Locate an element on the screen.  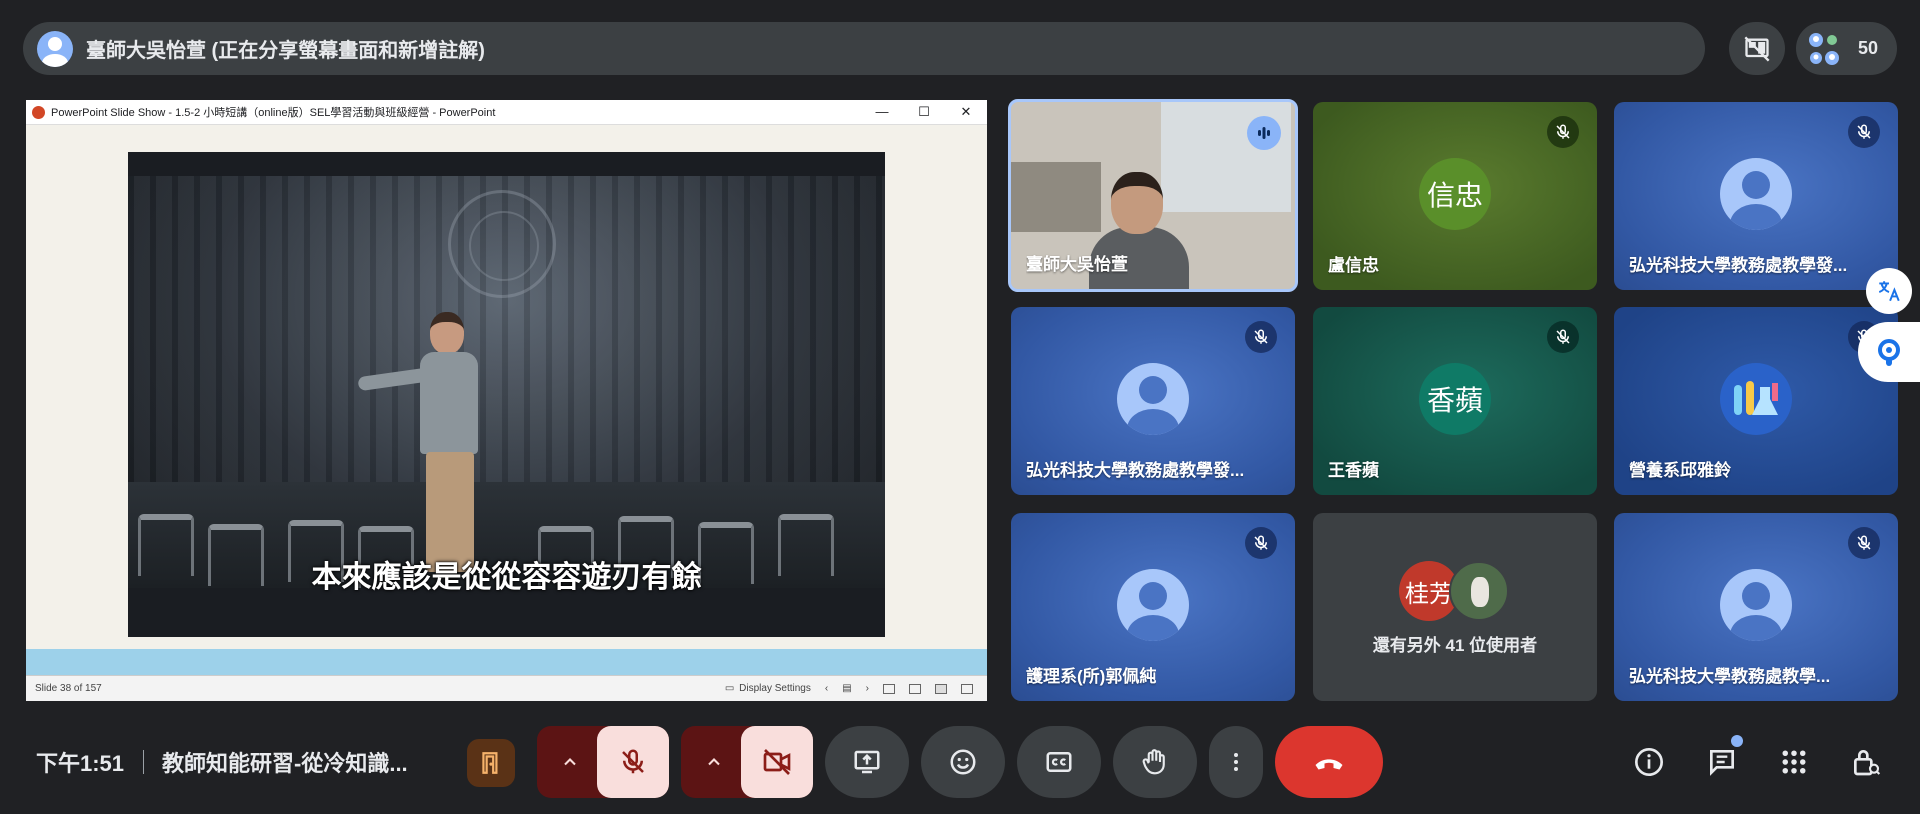
activities-icon is located at coordinates (1794, 762).